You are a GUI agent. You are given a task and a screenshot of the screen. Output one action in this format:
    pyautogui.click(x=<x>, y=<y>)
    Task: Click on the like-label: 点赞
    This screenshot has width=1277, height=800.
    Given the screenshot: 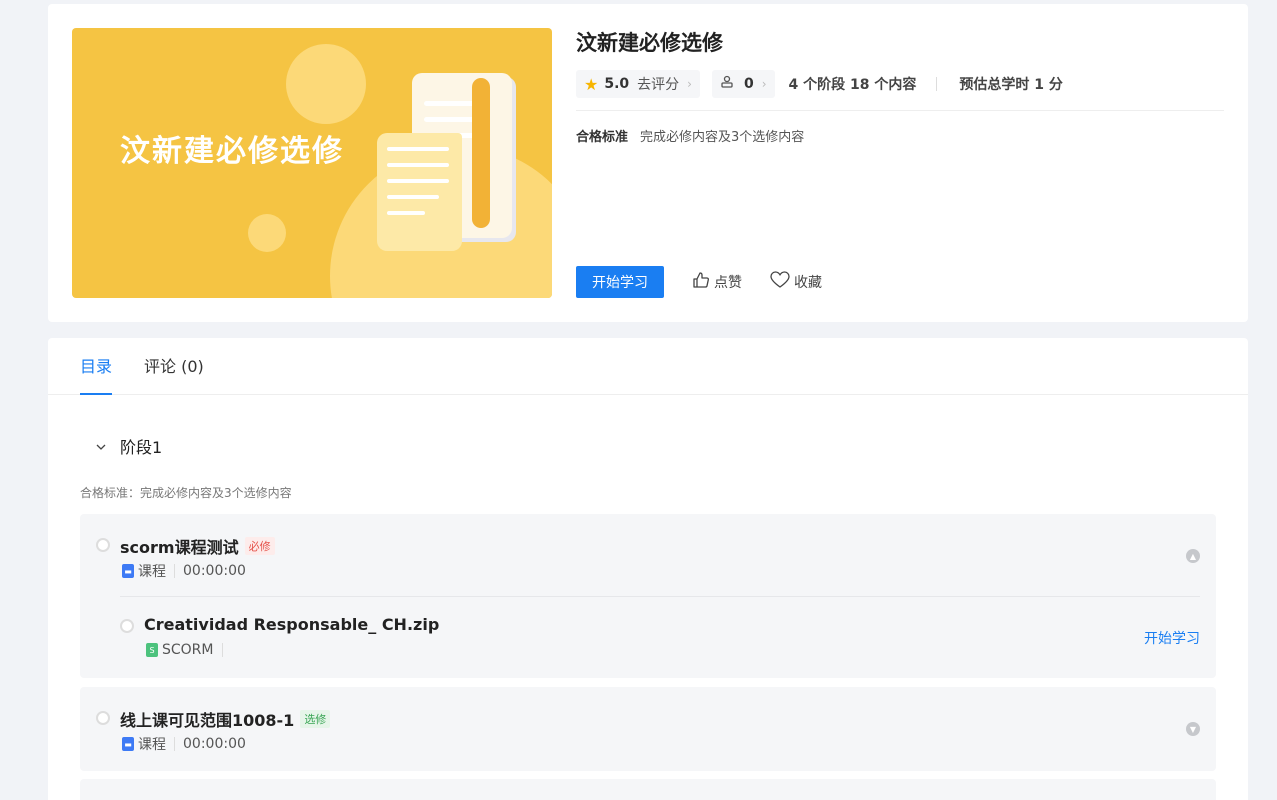 What is the action you would take?
    pyautogui.click(x=728, y=283)
    